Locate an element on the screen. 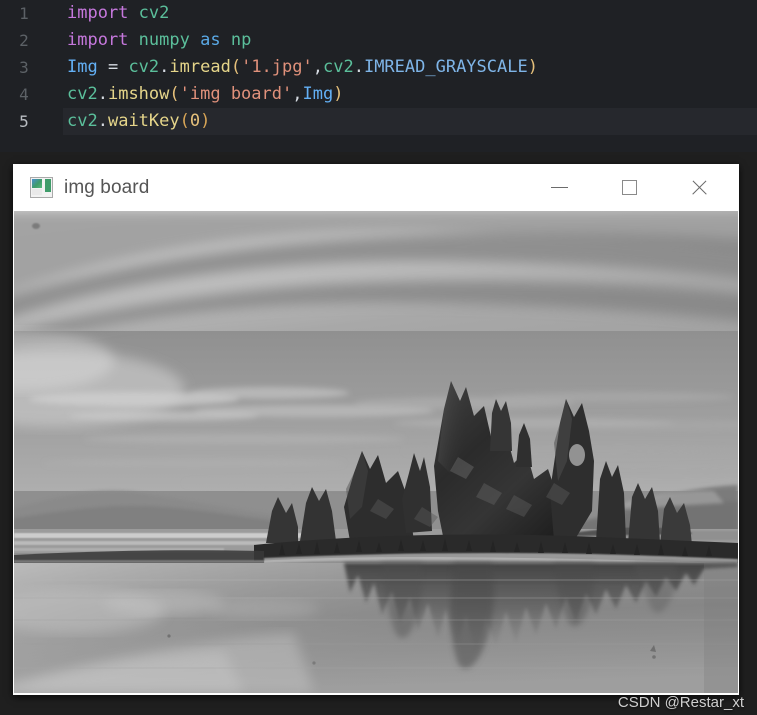 This screenshot has width=757, height=715. code-token: IMREAD_GRAYSCALE is located at coordinates (445, 67).